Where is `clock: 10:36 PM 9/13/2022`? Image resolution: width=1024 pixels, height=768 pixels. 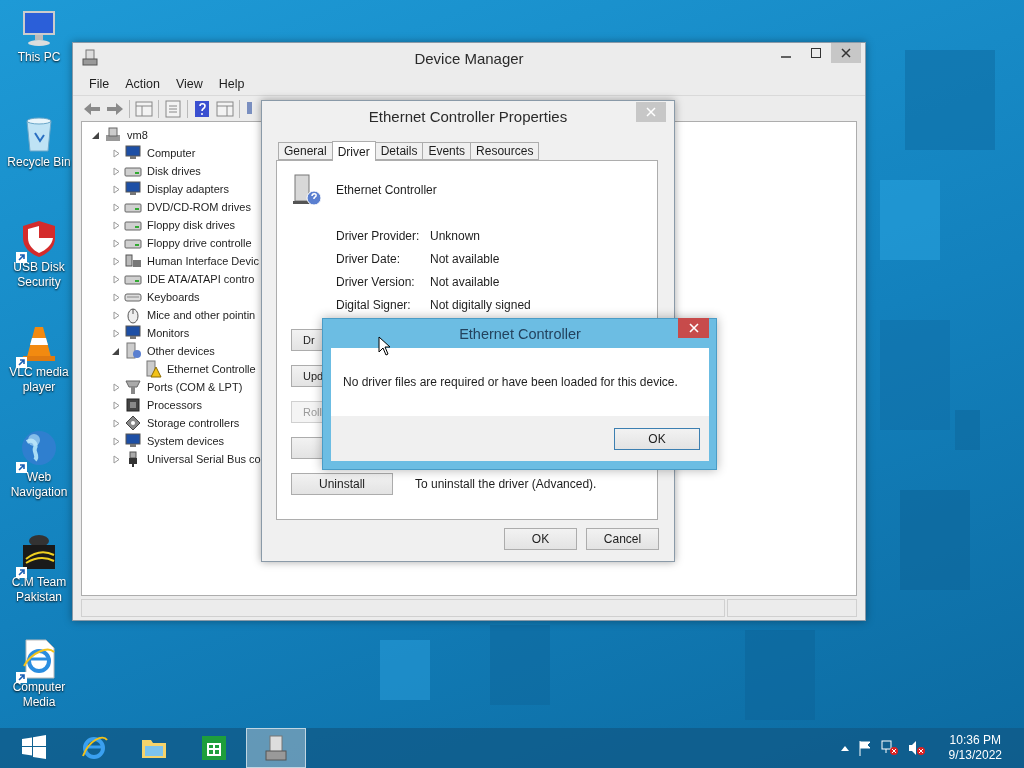 clock: 10:36 PM 9/13/2022 is located at coordinates (975, 748).